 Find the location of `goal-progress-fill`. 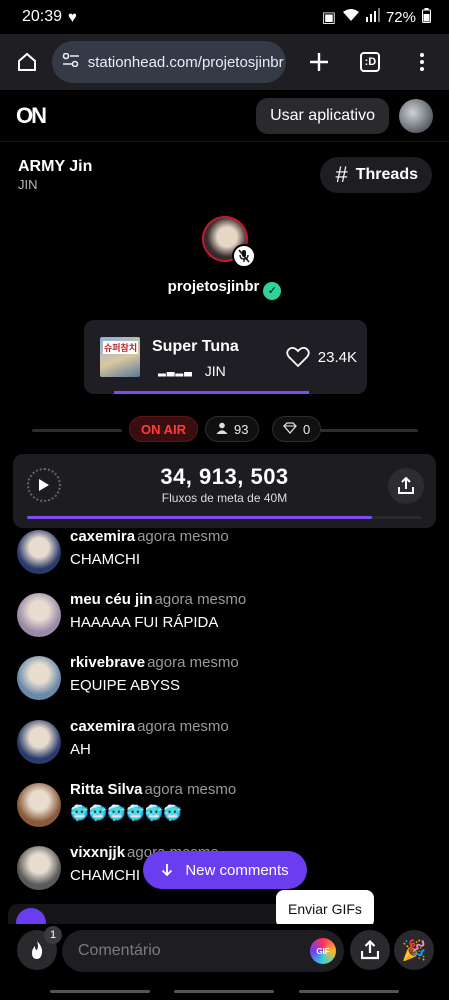

goal-progress-fill is located at coordinates (199, 517).